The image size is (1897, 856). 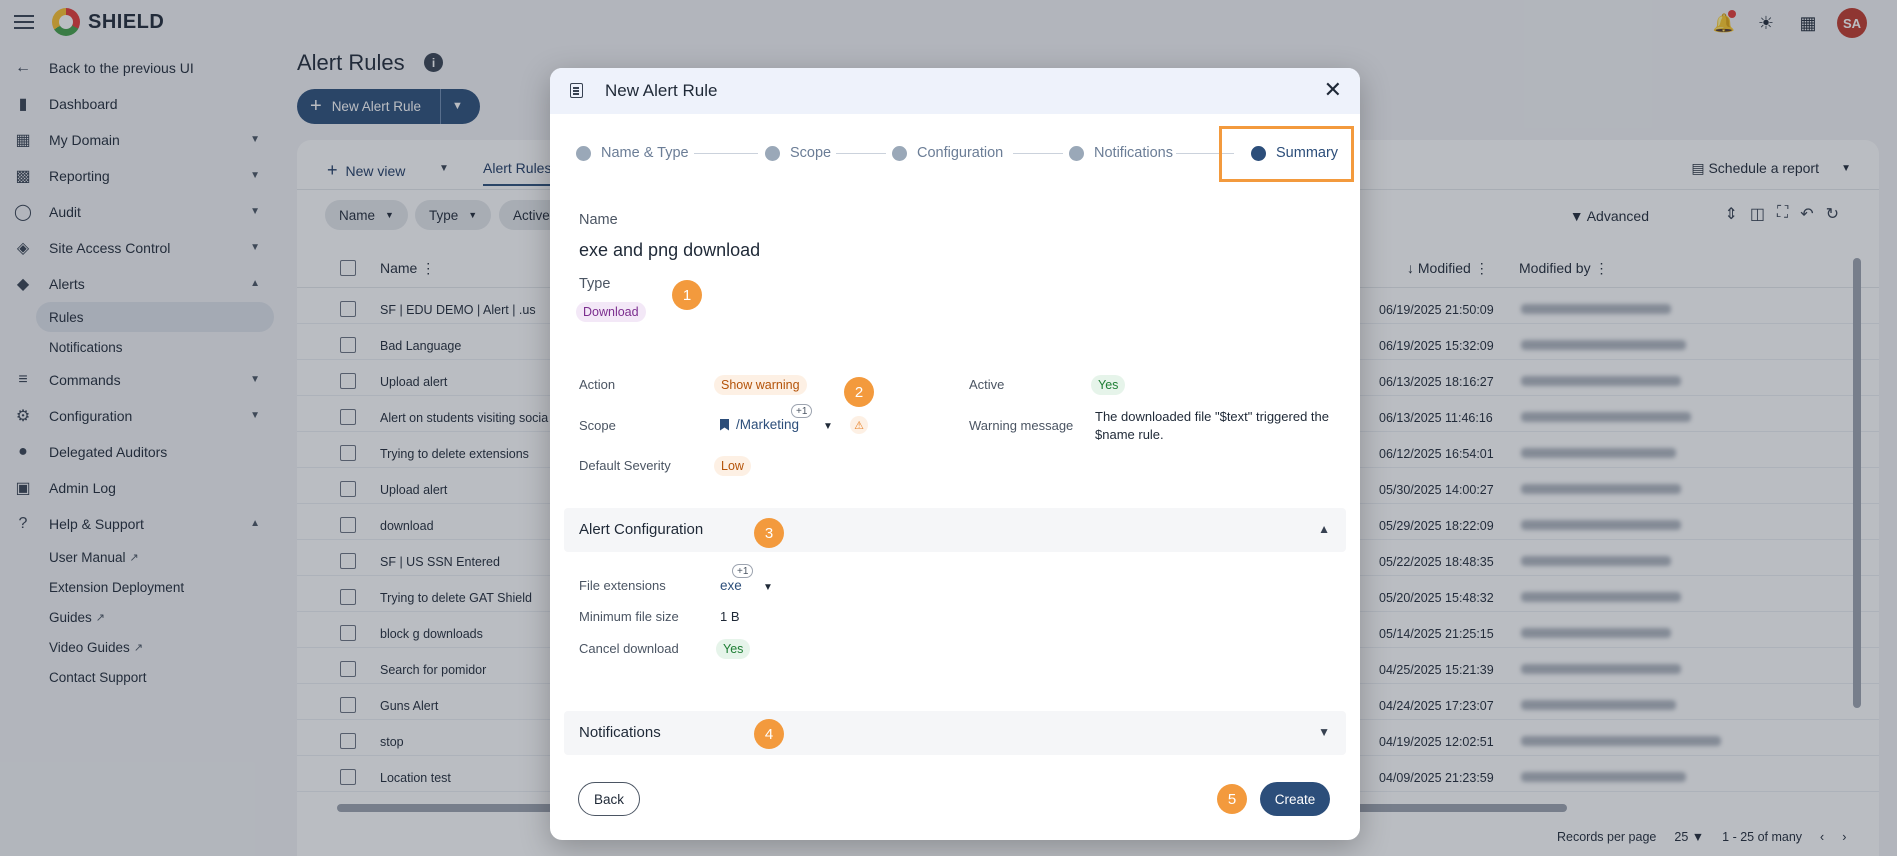 I want to click on severity-badge: Low, so click(x=732, y=466).